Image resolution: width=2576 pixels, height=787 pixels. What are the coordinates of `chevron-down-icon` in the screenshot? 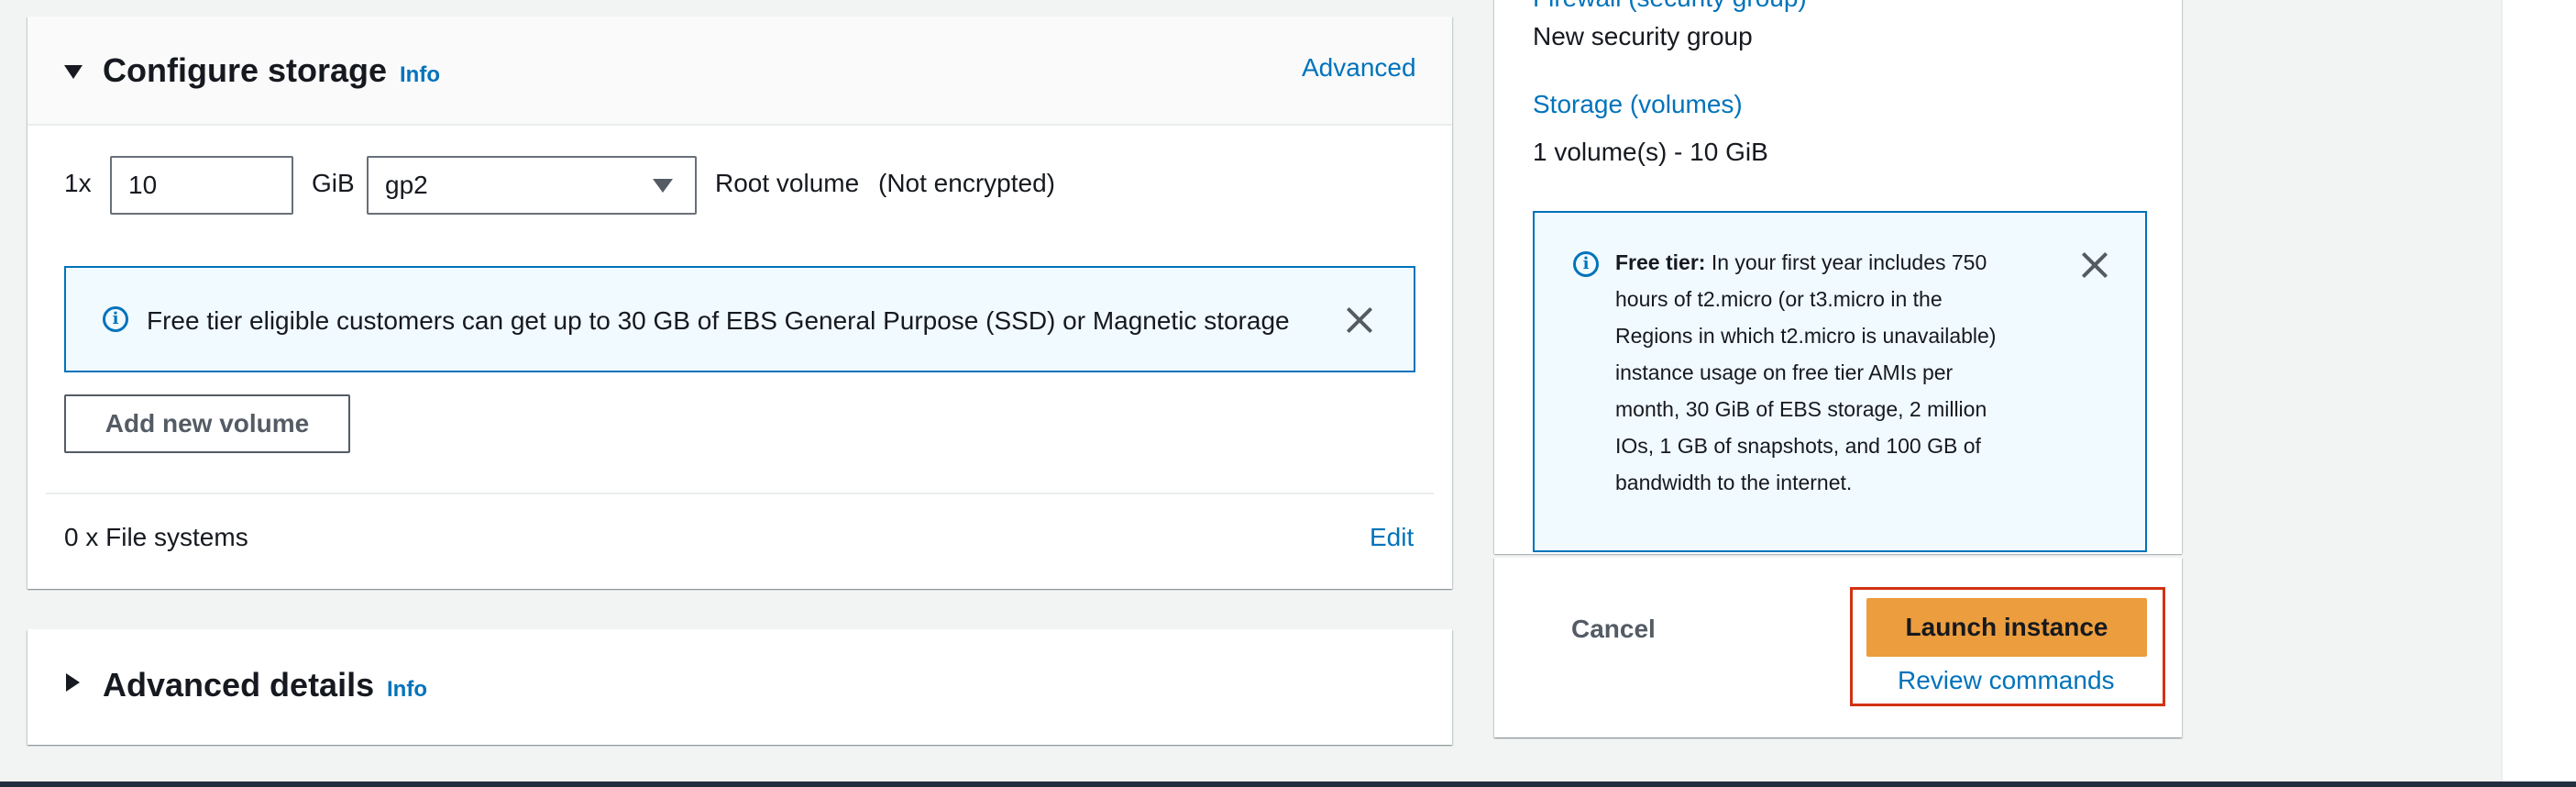 It's located at (663, 186).